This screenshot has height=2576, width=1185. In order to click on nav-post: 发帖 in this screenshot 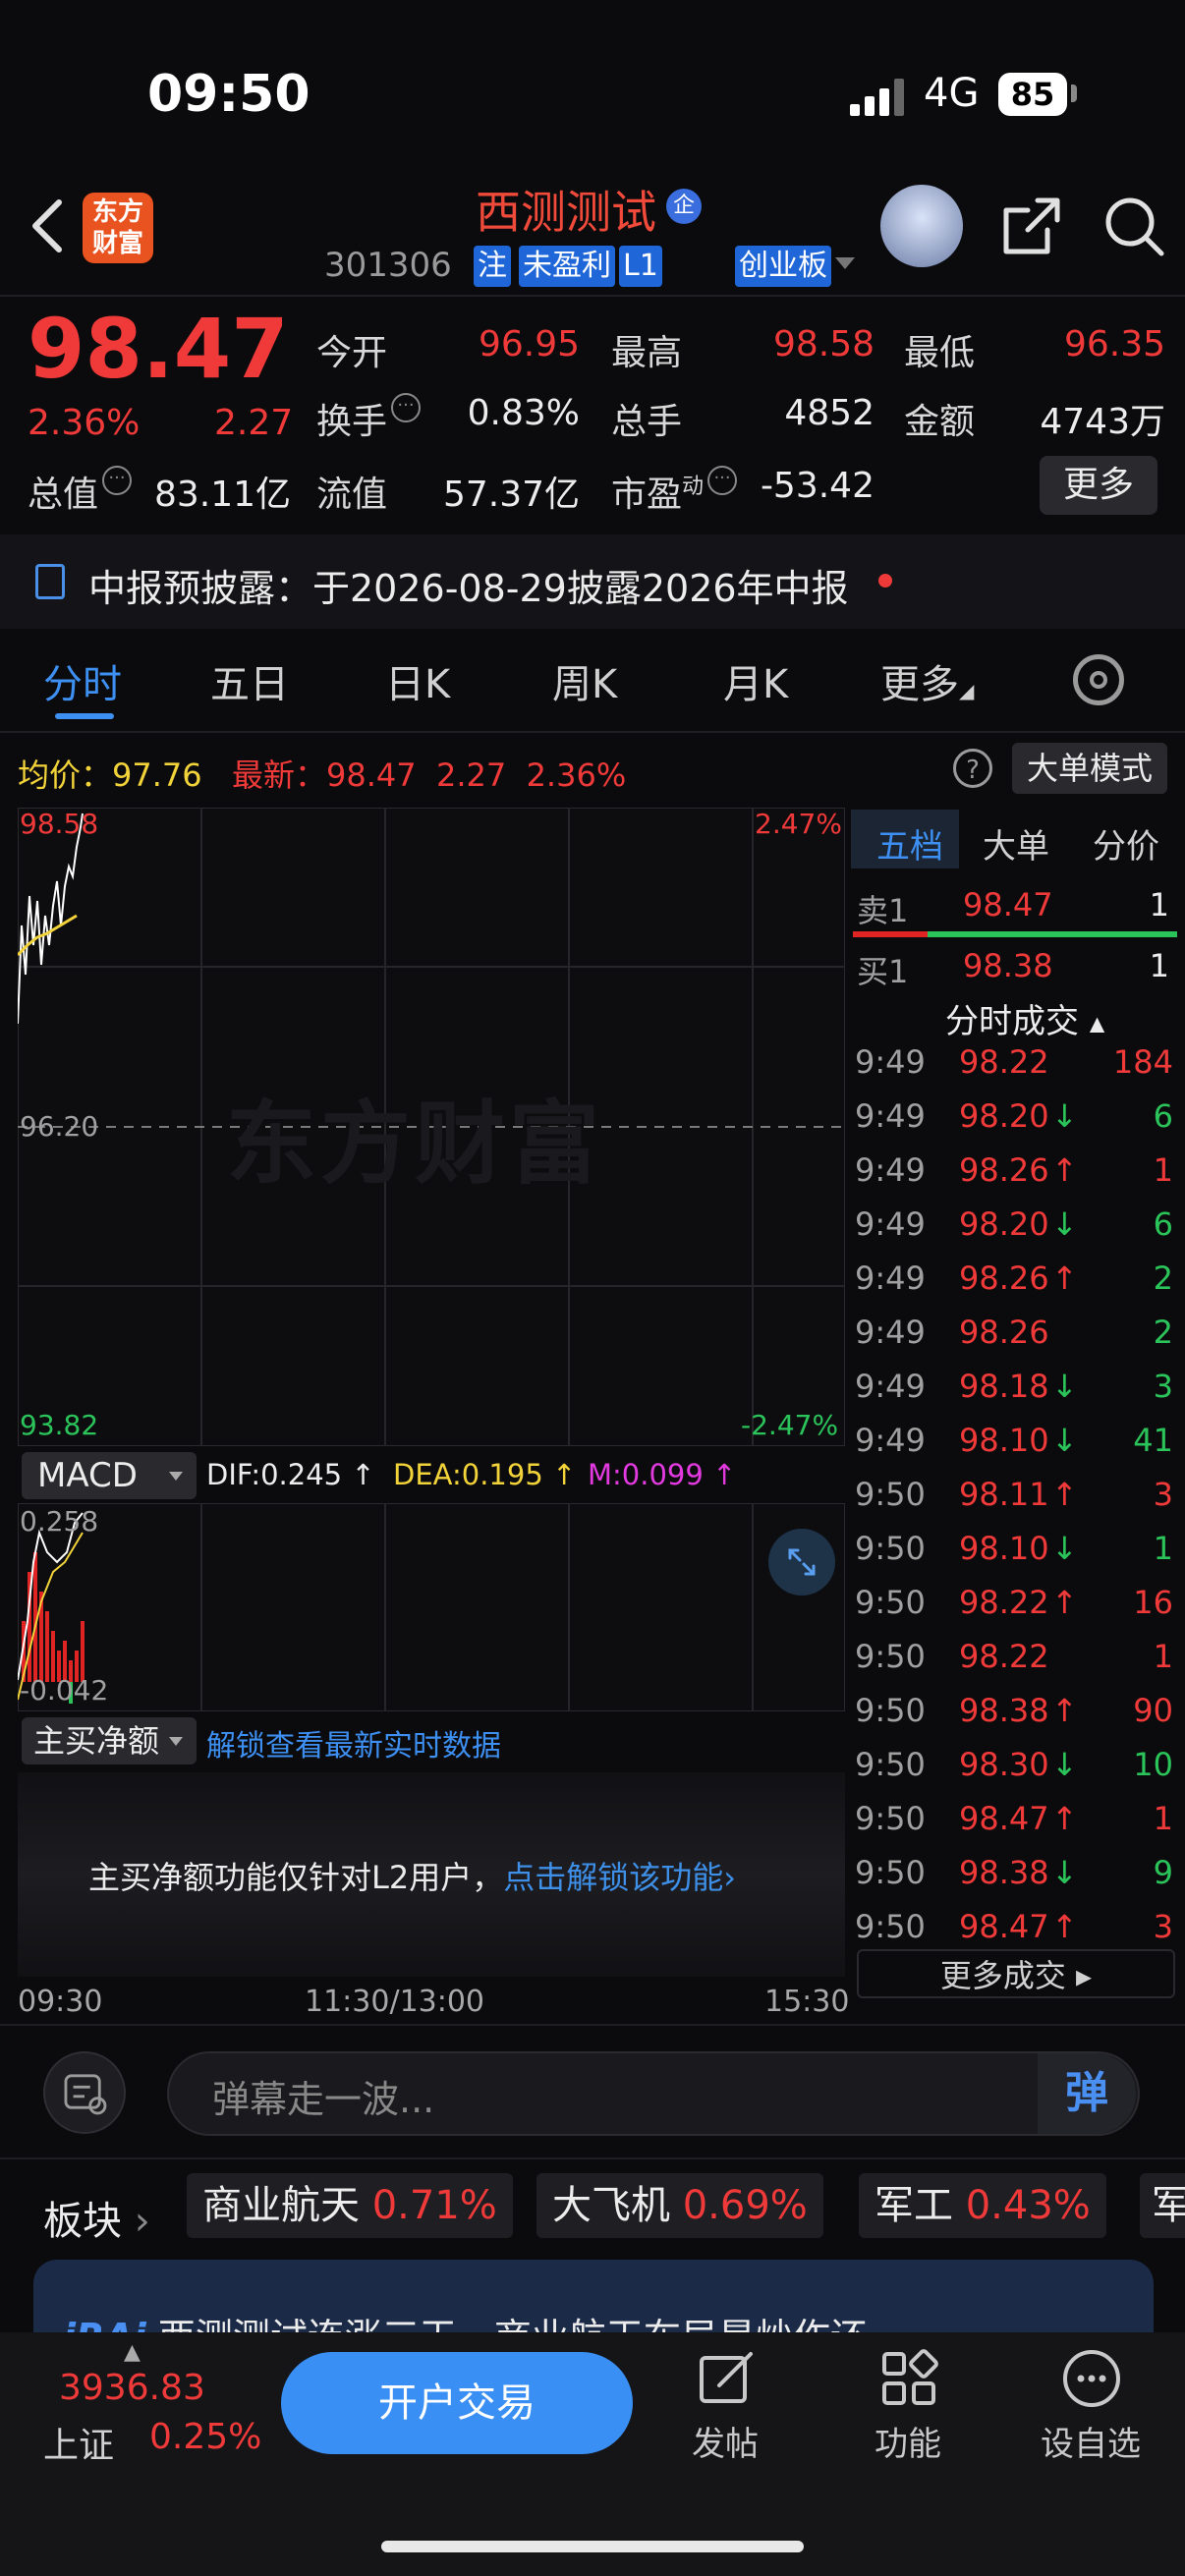, I will do `click(725, 2441)`.